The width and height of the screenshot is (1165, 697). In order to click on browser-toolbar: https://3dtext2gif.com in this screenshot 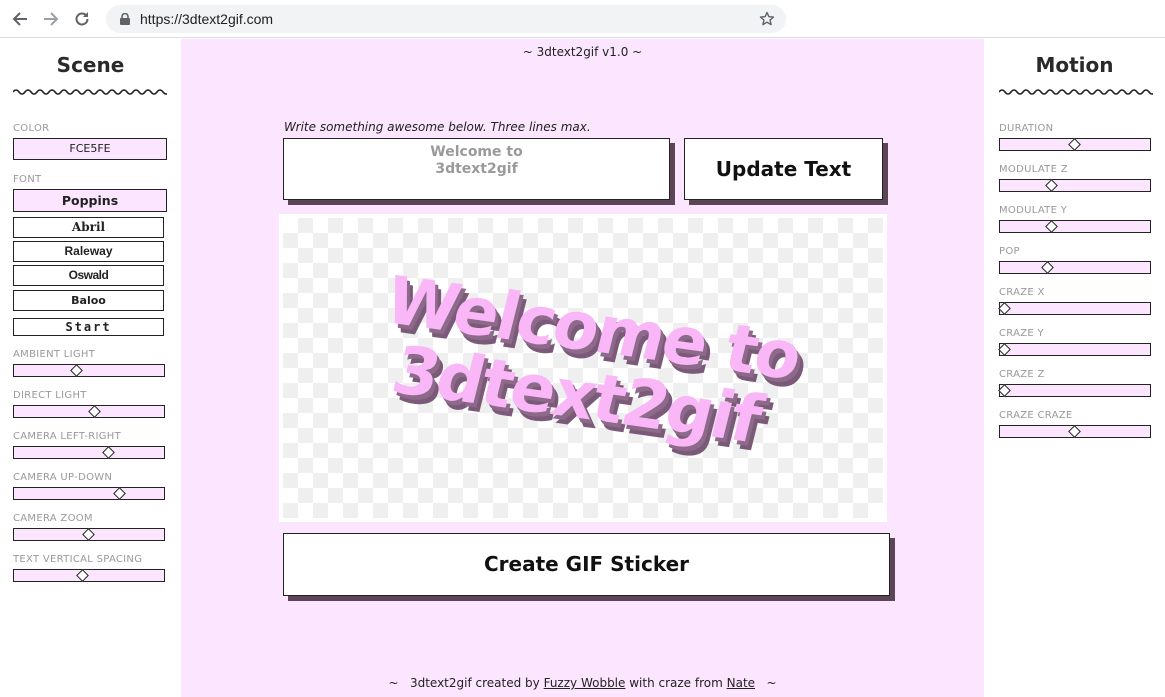, I will do `click(582, 19)`.